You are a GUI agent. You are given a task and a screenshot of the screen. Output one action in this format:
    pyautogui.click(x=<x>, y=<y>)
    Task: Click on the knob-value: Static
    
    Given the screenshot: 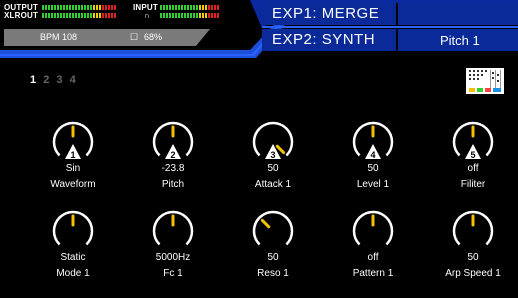 What is the action you would take?
    pyautogui.click(x=73, y=257)
    